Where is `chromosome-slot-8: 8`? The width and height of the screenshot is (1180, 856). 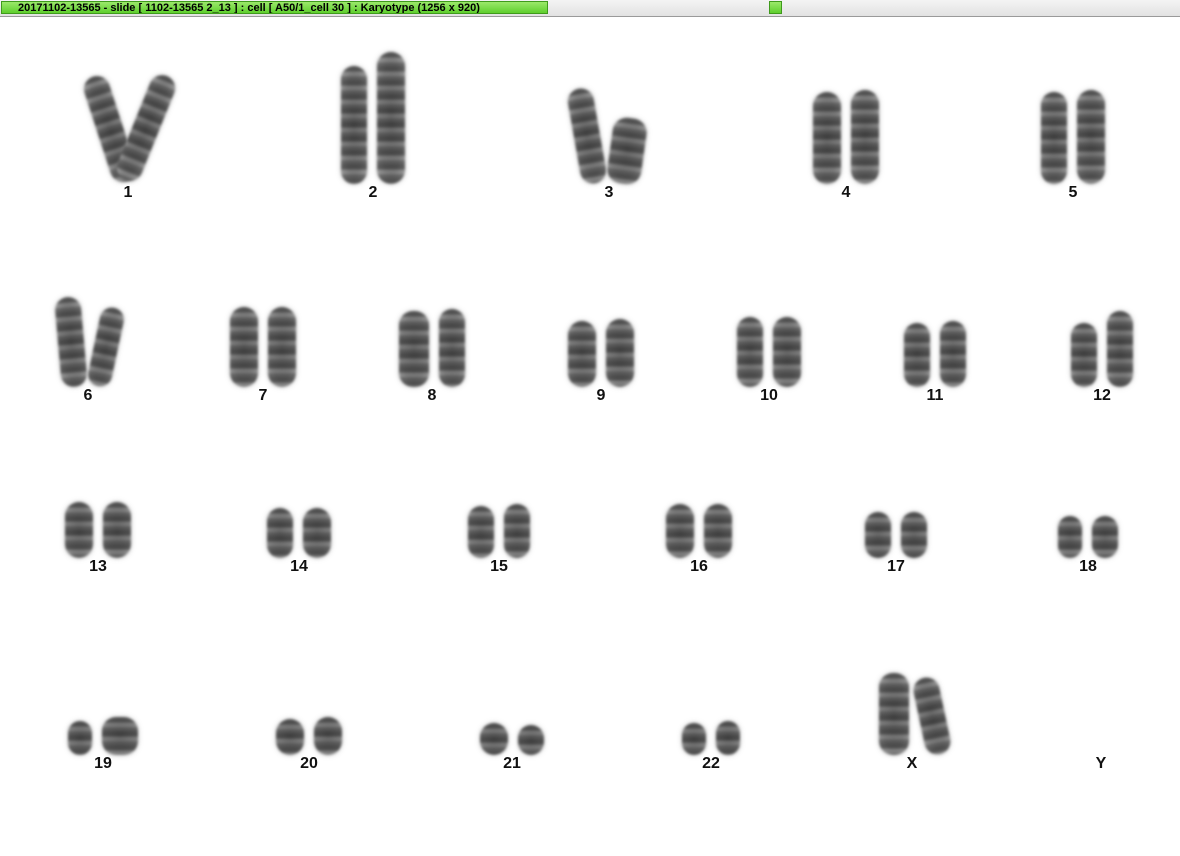
chromosome-slot-8: 8 is located at coordinates (432, 351).